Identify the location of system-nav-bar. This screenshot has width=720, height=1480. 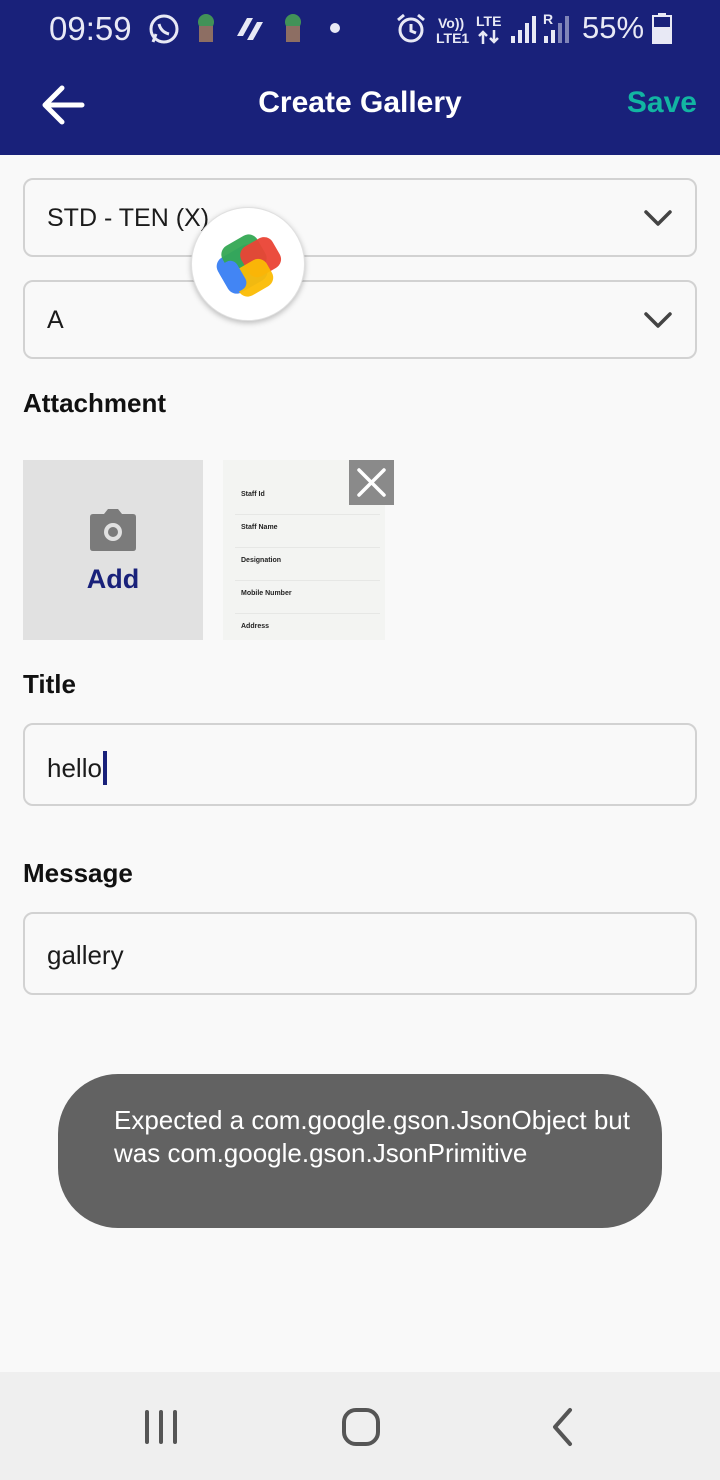
(360, 1426).